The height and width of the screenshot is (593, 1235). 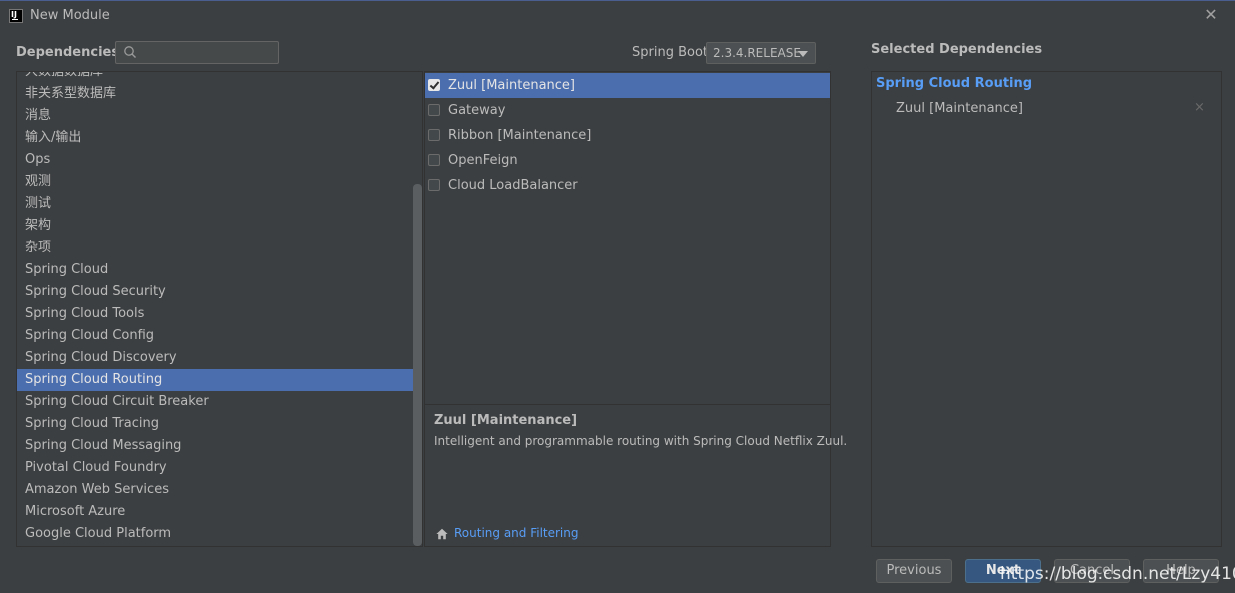 I want to click on description-title: Zuul [Maintenance], so click(x=506, y=420).